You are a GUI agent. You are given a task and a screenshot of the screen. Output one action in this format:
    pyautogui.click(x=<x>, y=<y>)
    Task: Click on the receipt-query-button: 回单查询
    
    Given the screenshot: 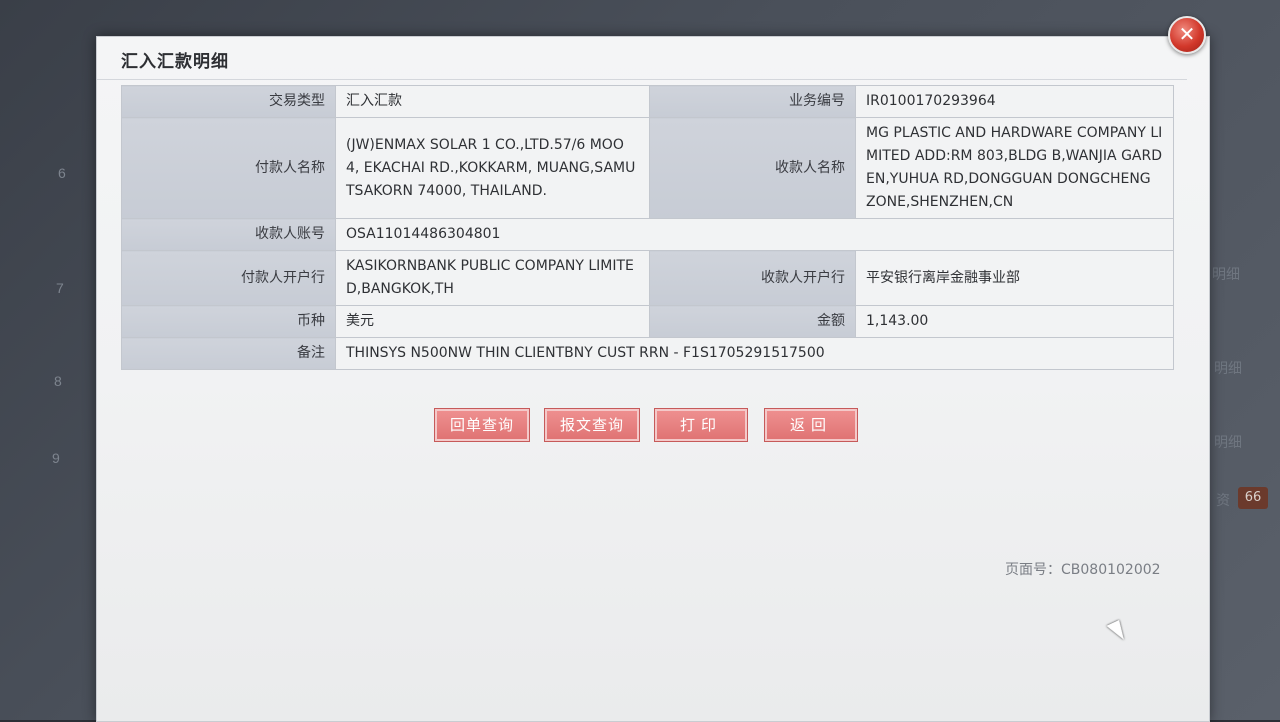 What is the action you would take?
    pyautogui.click(x=482, y=425)
    